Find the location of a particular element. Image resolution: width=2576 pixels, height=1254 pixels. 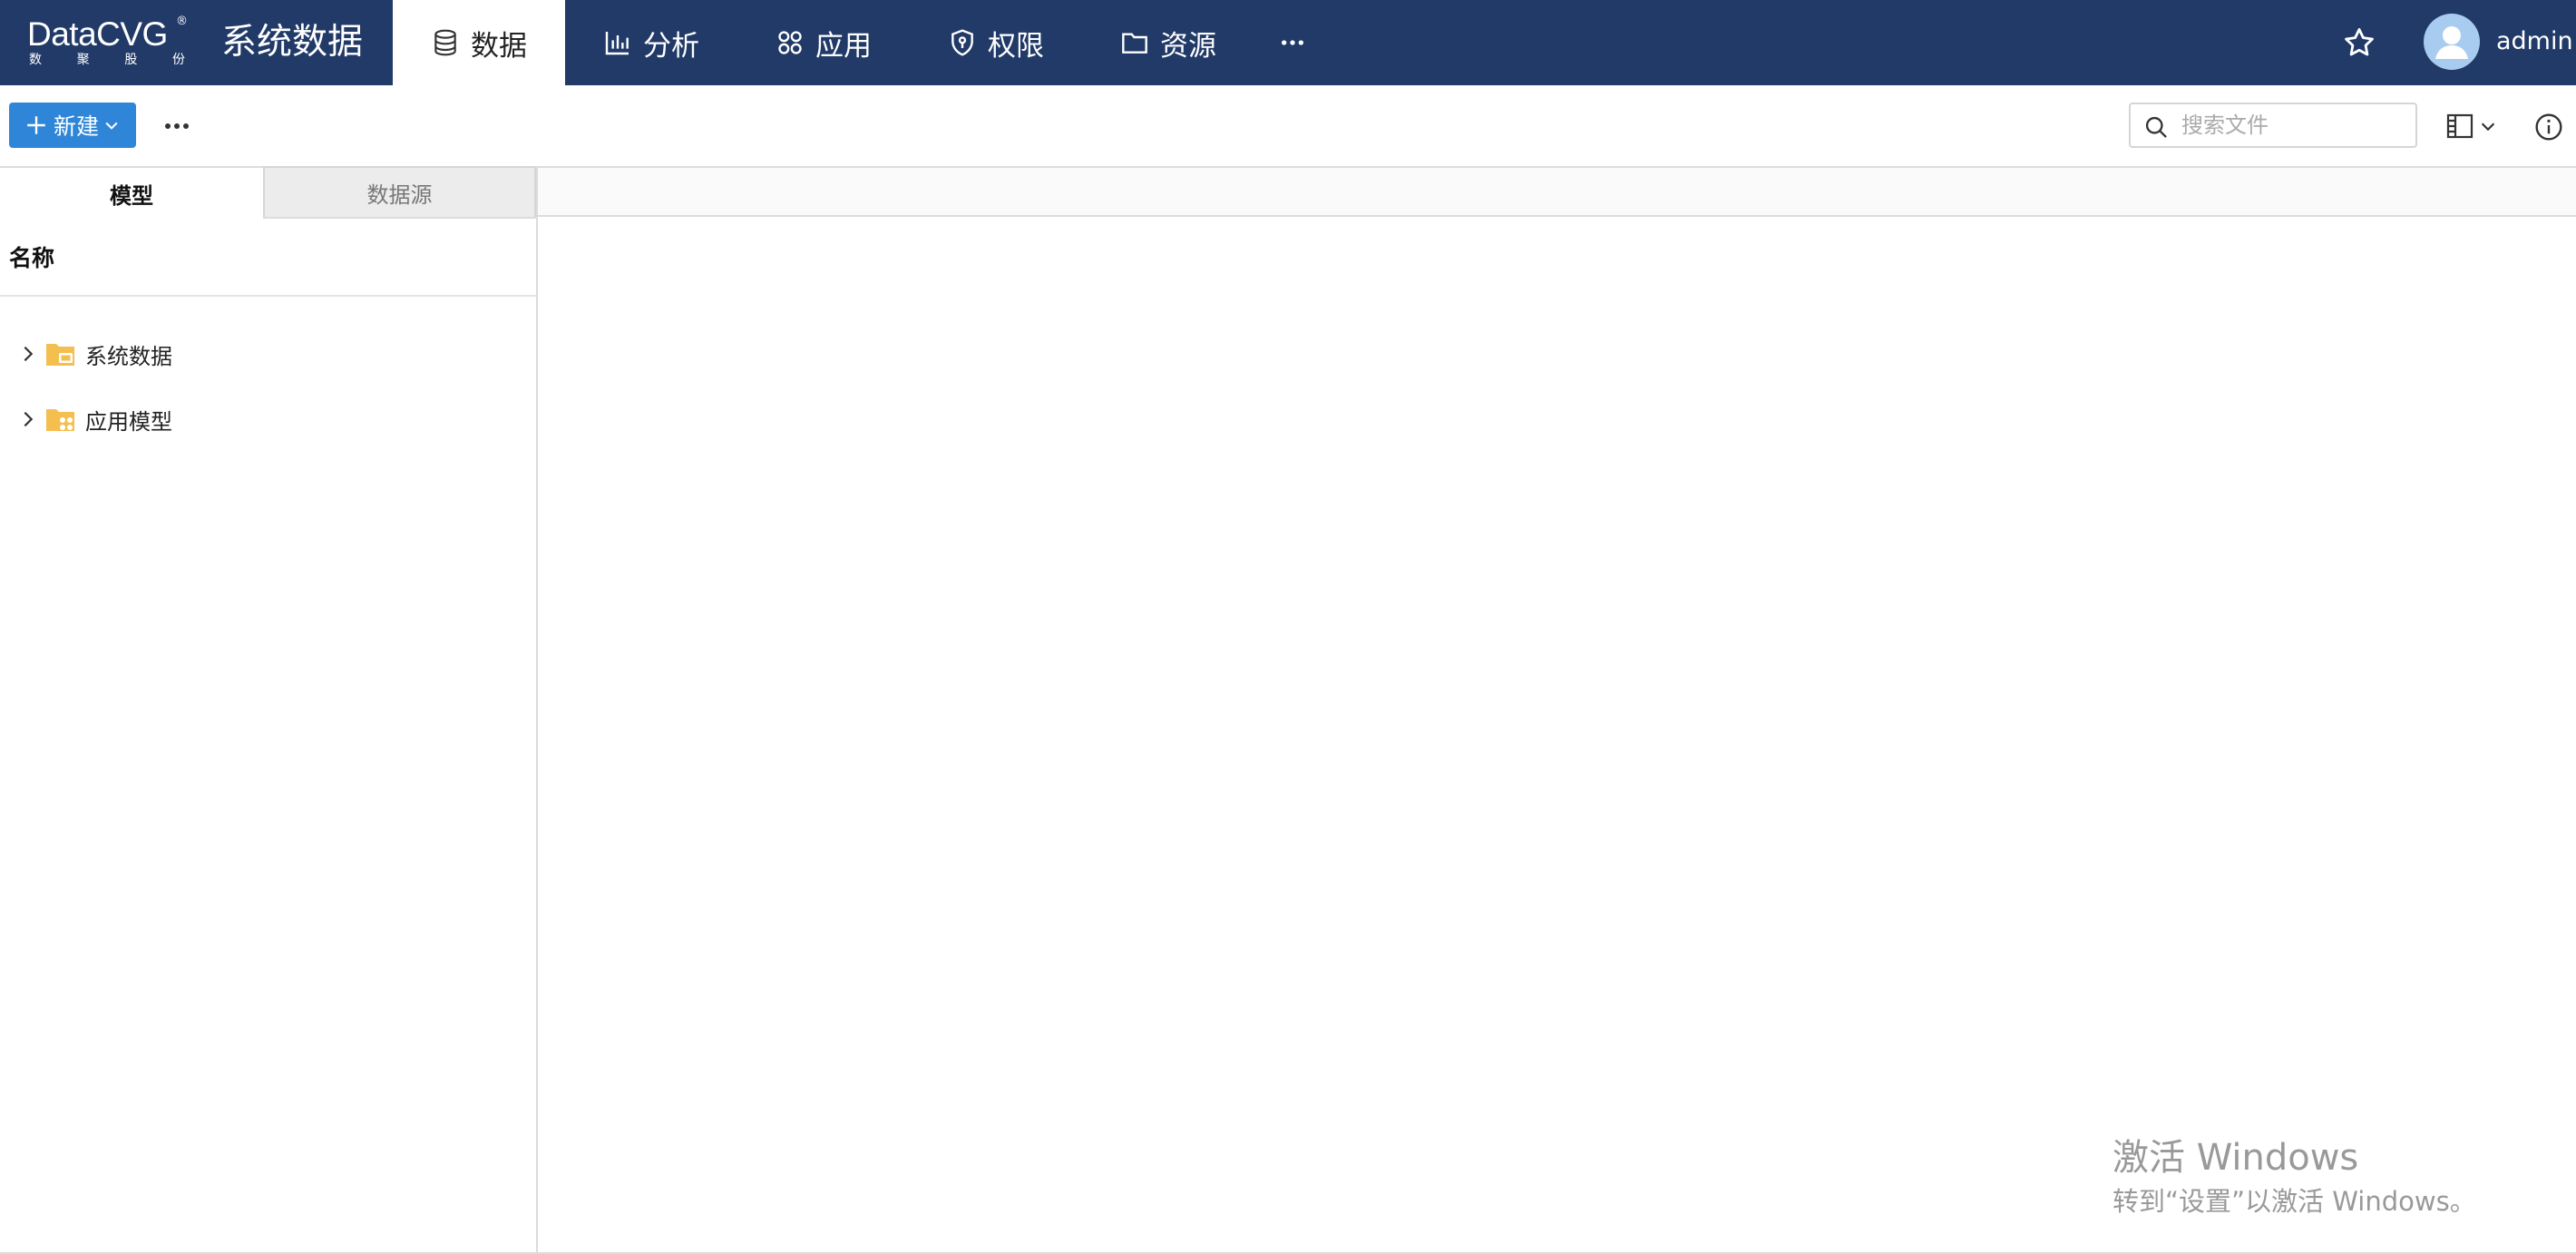

plus-icon is located at coordinates (36, 125).